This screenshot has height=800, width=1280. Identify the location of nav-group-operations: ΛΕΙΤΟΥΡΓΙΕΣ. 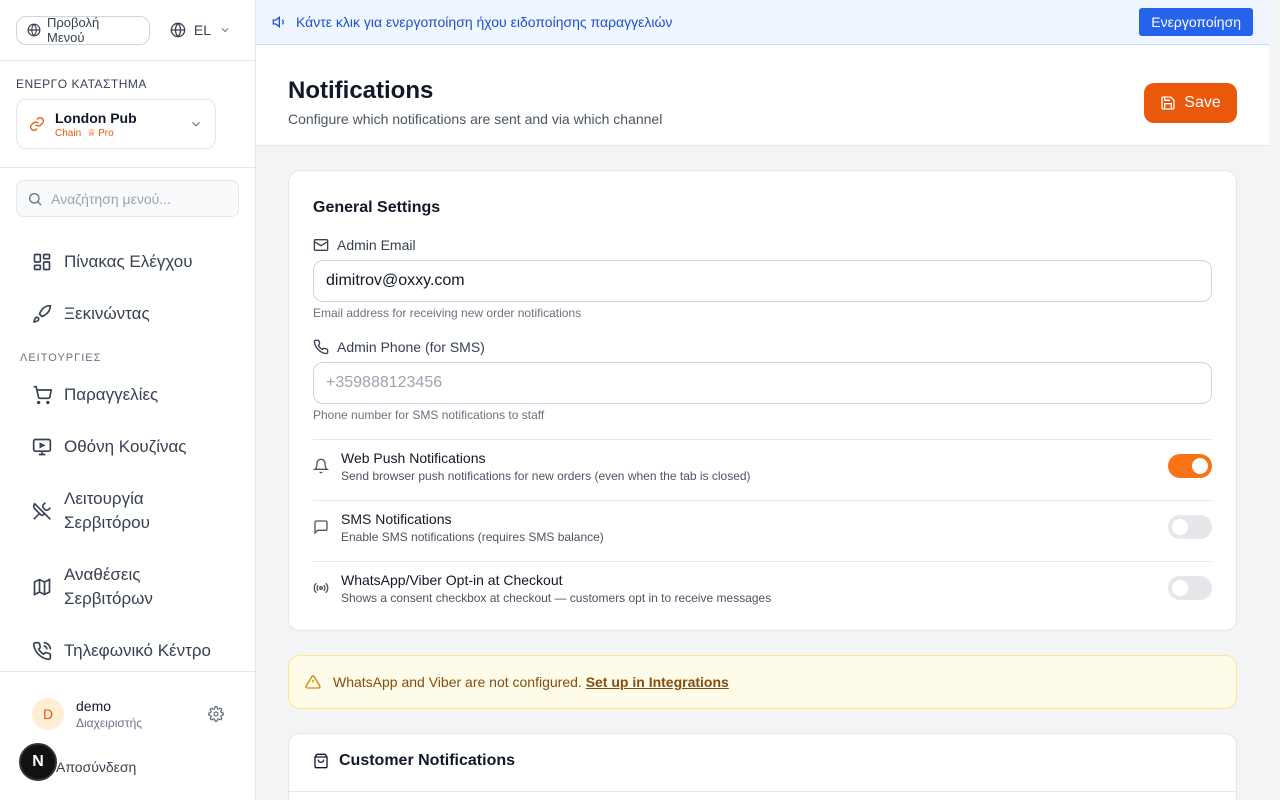
(61, 358).